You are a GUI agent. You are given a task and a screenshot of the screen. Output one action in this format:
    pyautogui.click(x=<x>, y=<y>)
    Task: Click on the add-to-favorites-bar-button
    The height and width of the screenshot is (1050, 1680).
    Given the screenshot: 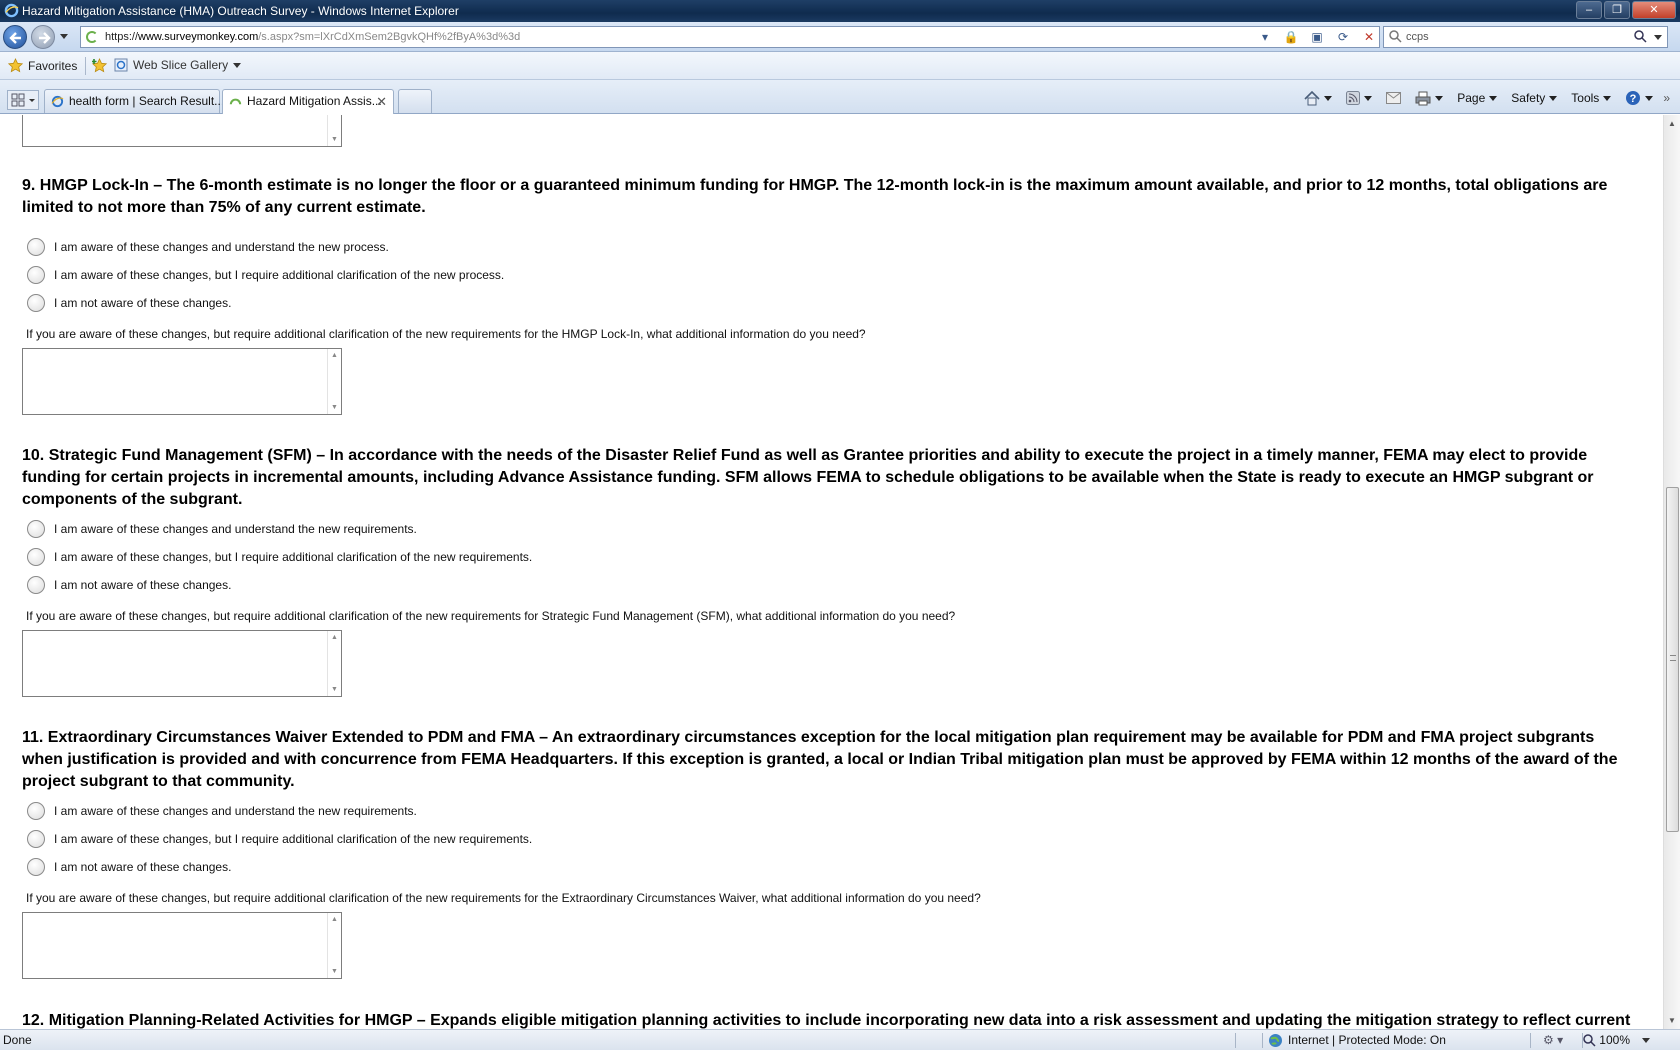 What is the action you would take?
    pyautogui.click(x=100, y=65)
    